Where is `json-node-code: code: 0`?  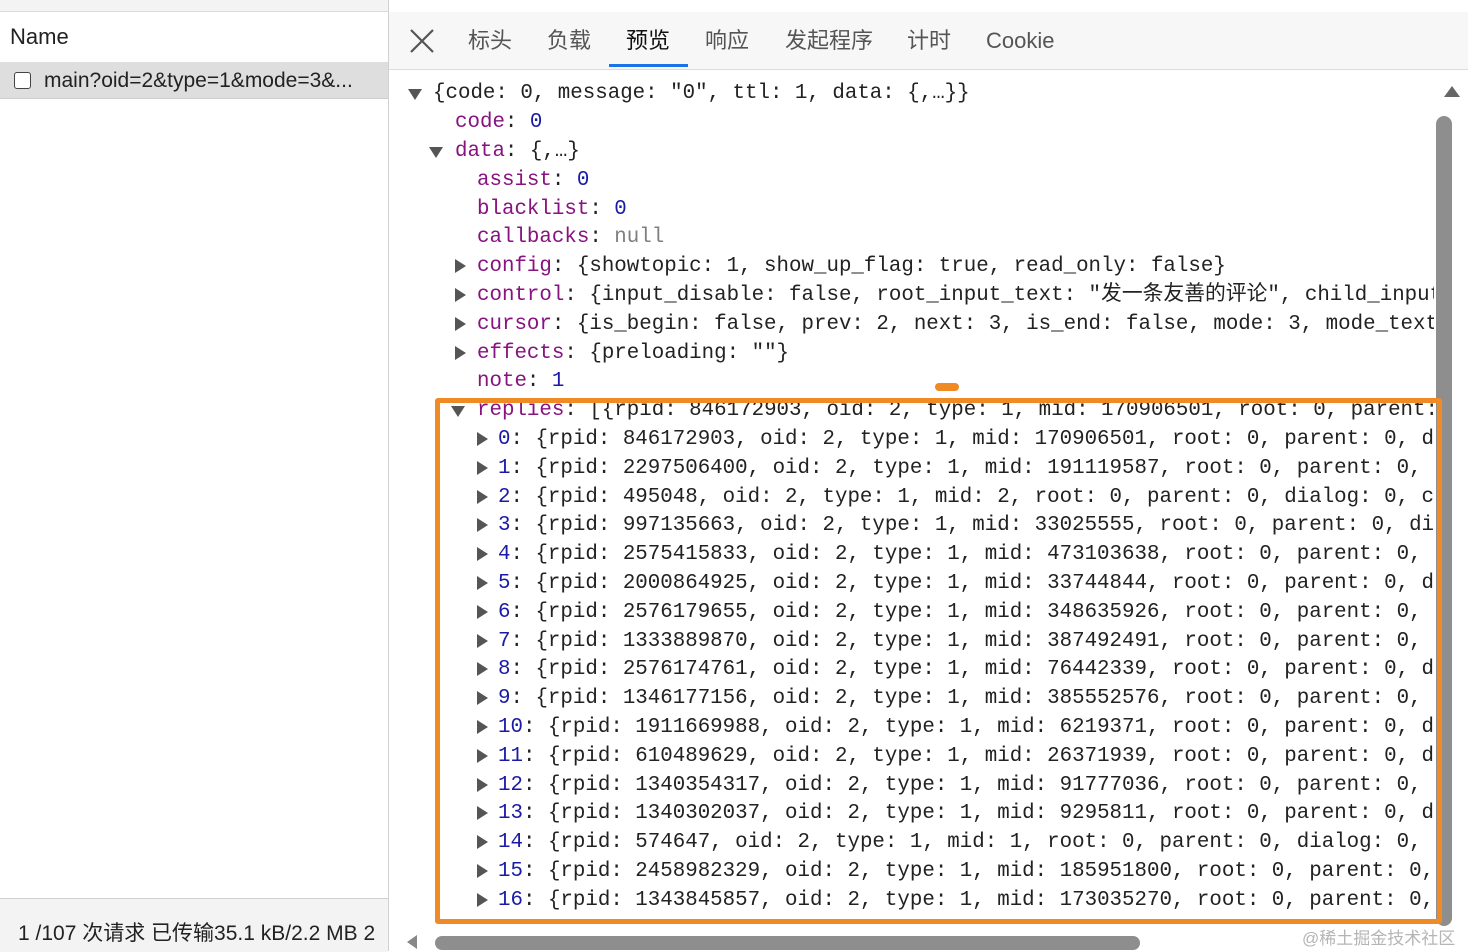
json-node-code: code: 0 is located at coordinates (499, 122).